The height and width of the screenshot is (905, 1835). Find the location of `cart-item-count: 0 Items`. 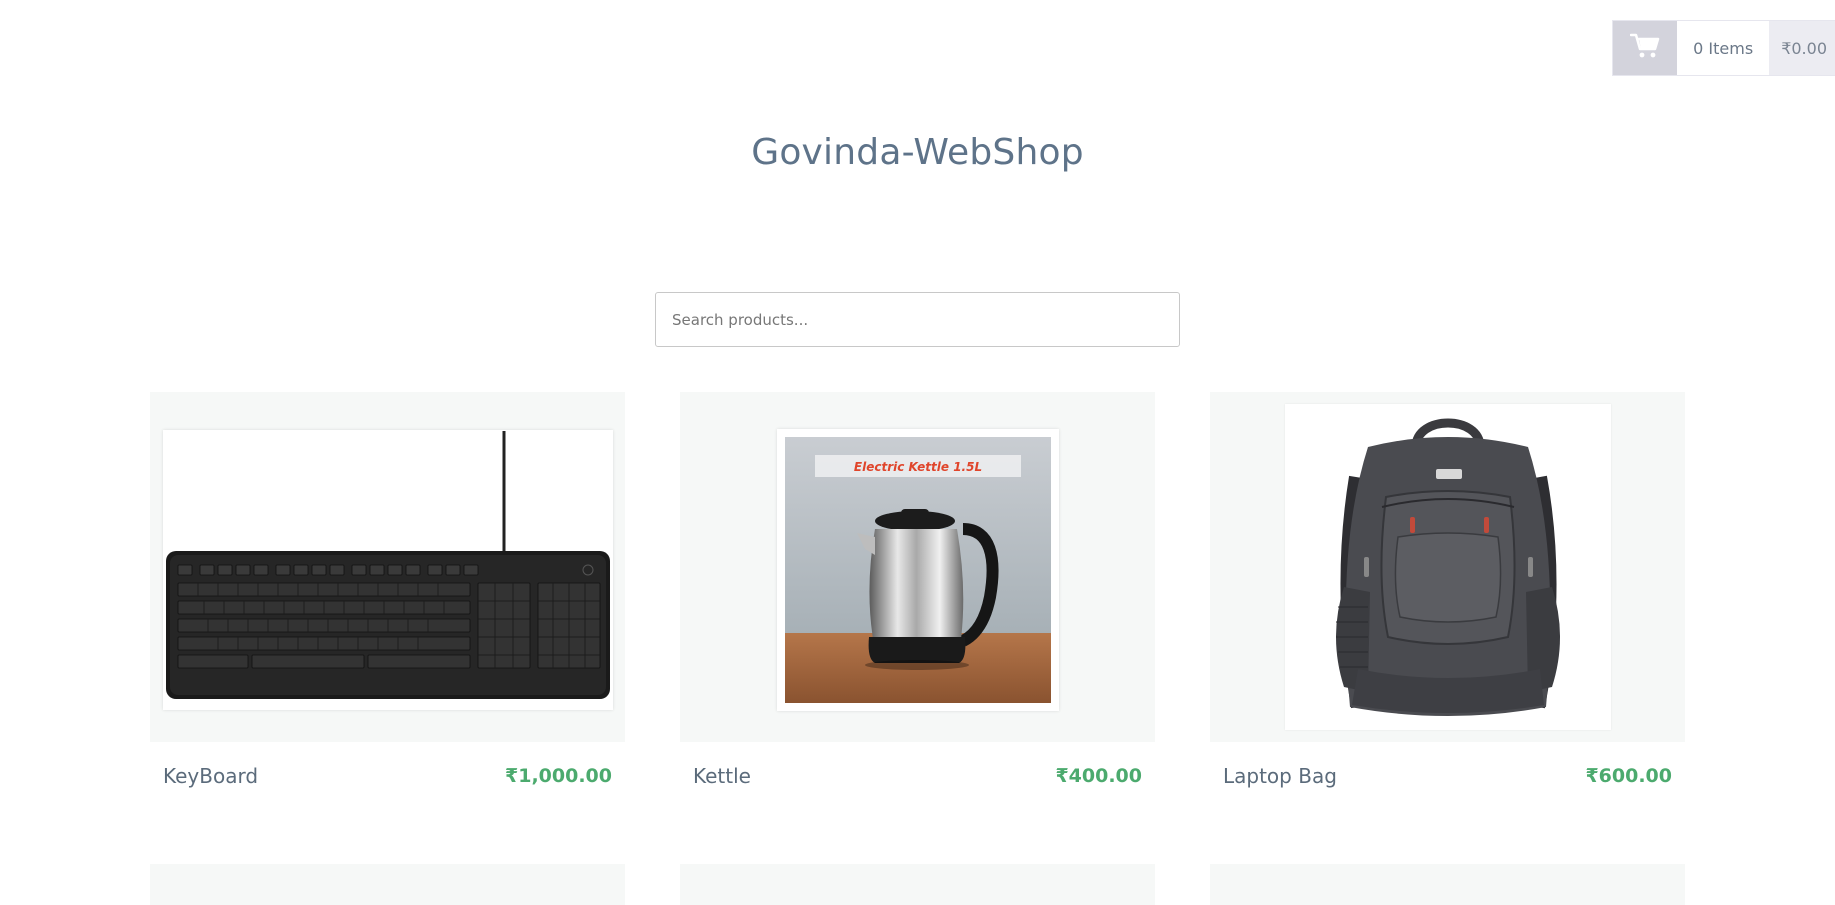

cart-item-count: 0 Items is located at coordinates (1723, 48).